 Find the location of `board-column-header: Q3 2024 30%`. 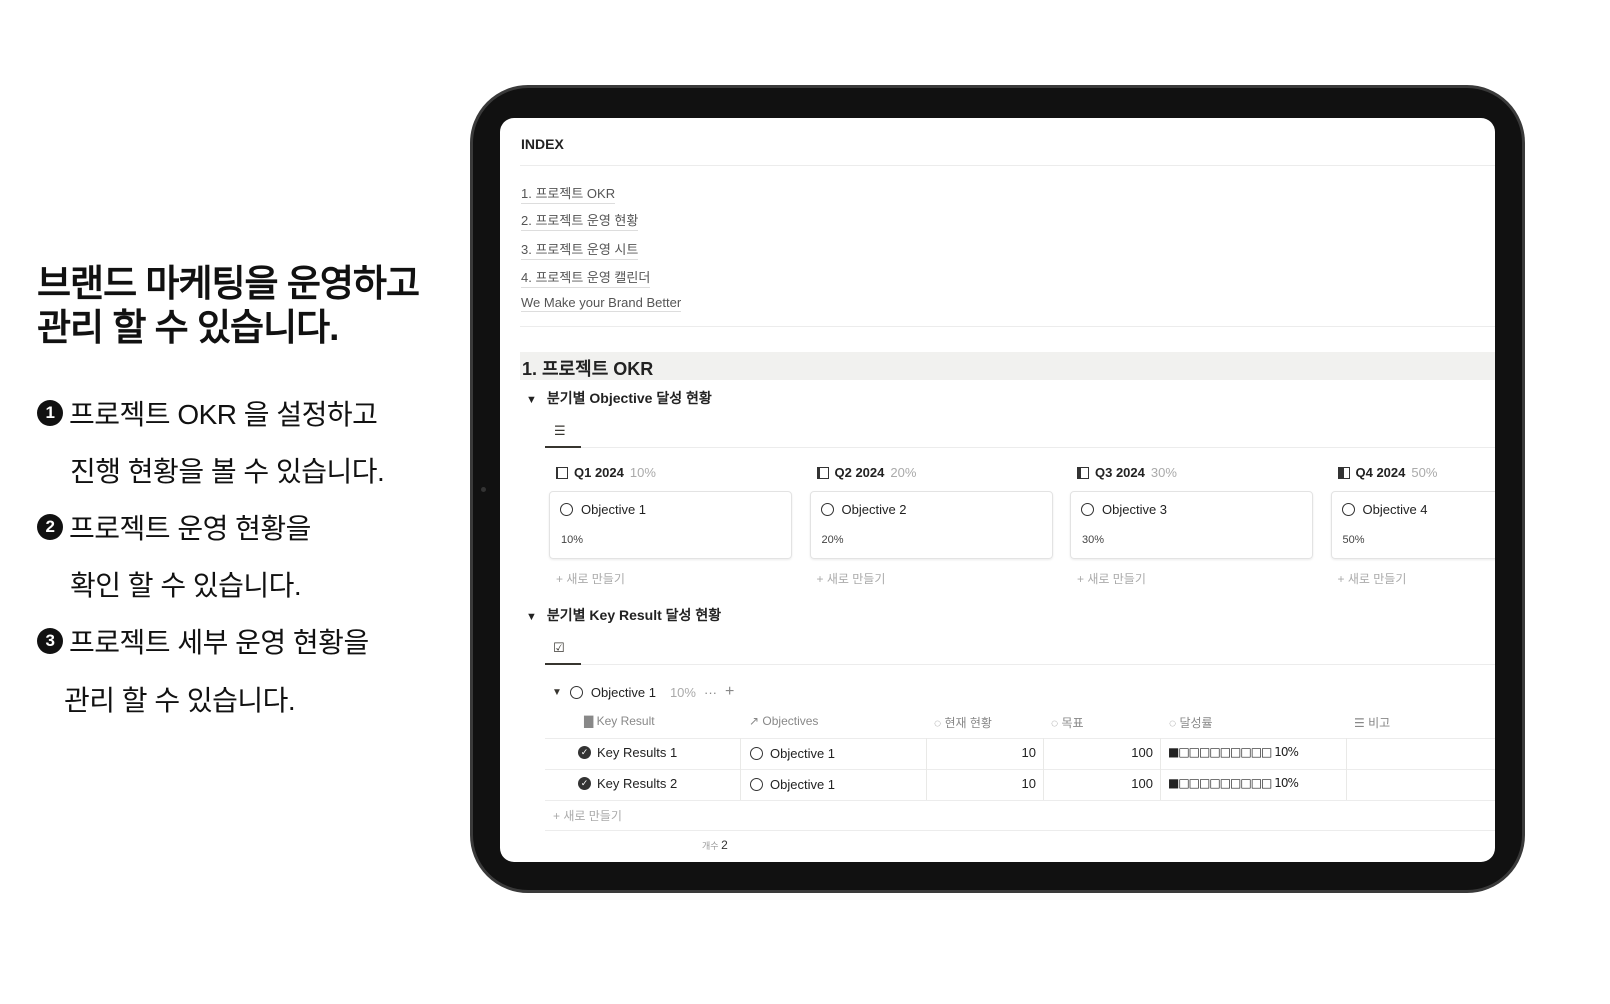

board-column-header: Q3 2024 30% is located at coordinates (1127, 472).